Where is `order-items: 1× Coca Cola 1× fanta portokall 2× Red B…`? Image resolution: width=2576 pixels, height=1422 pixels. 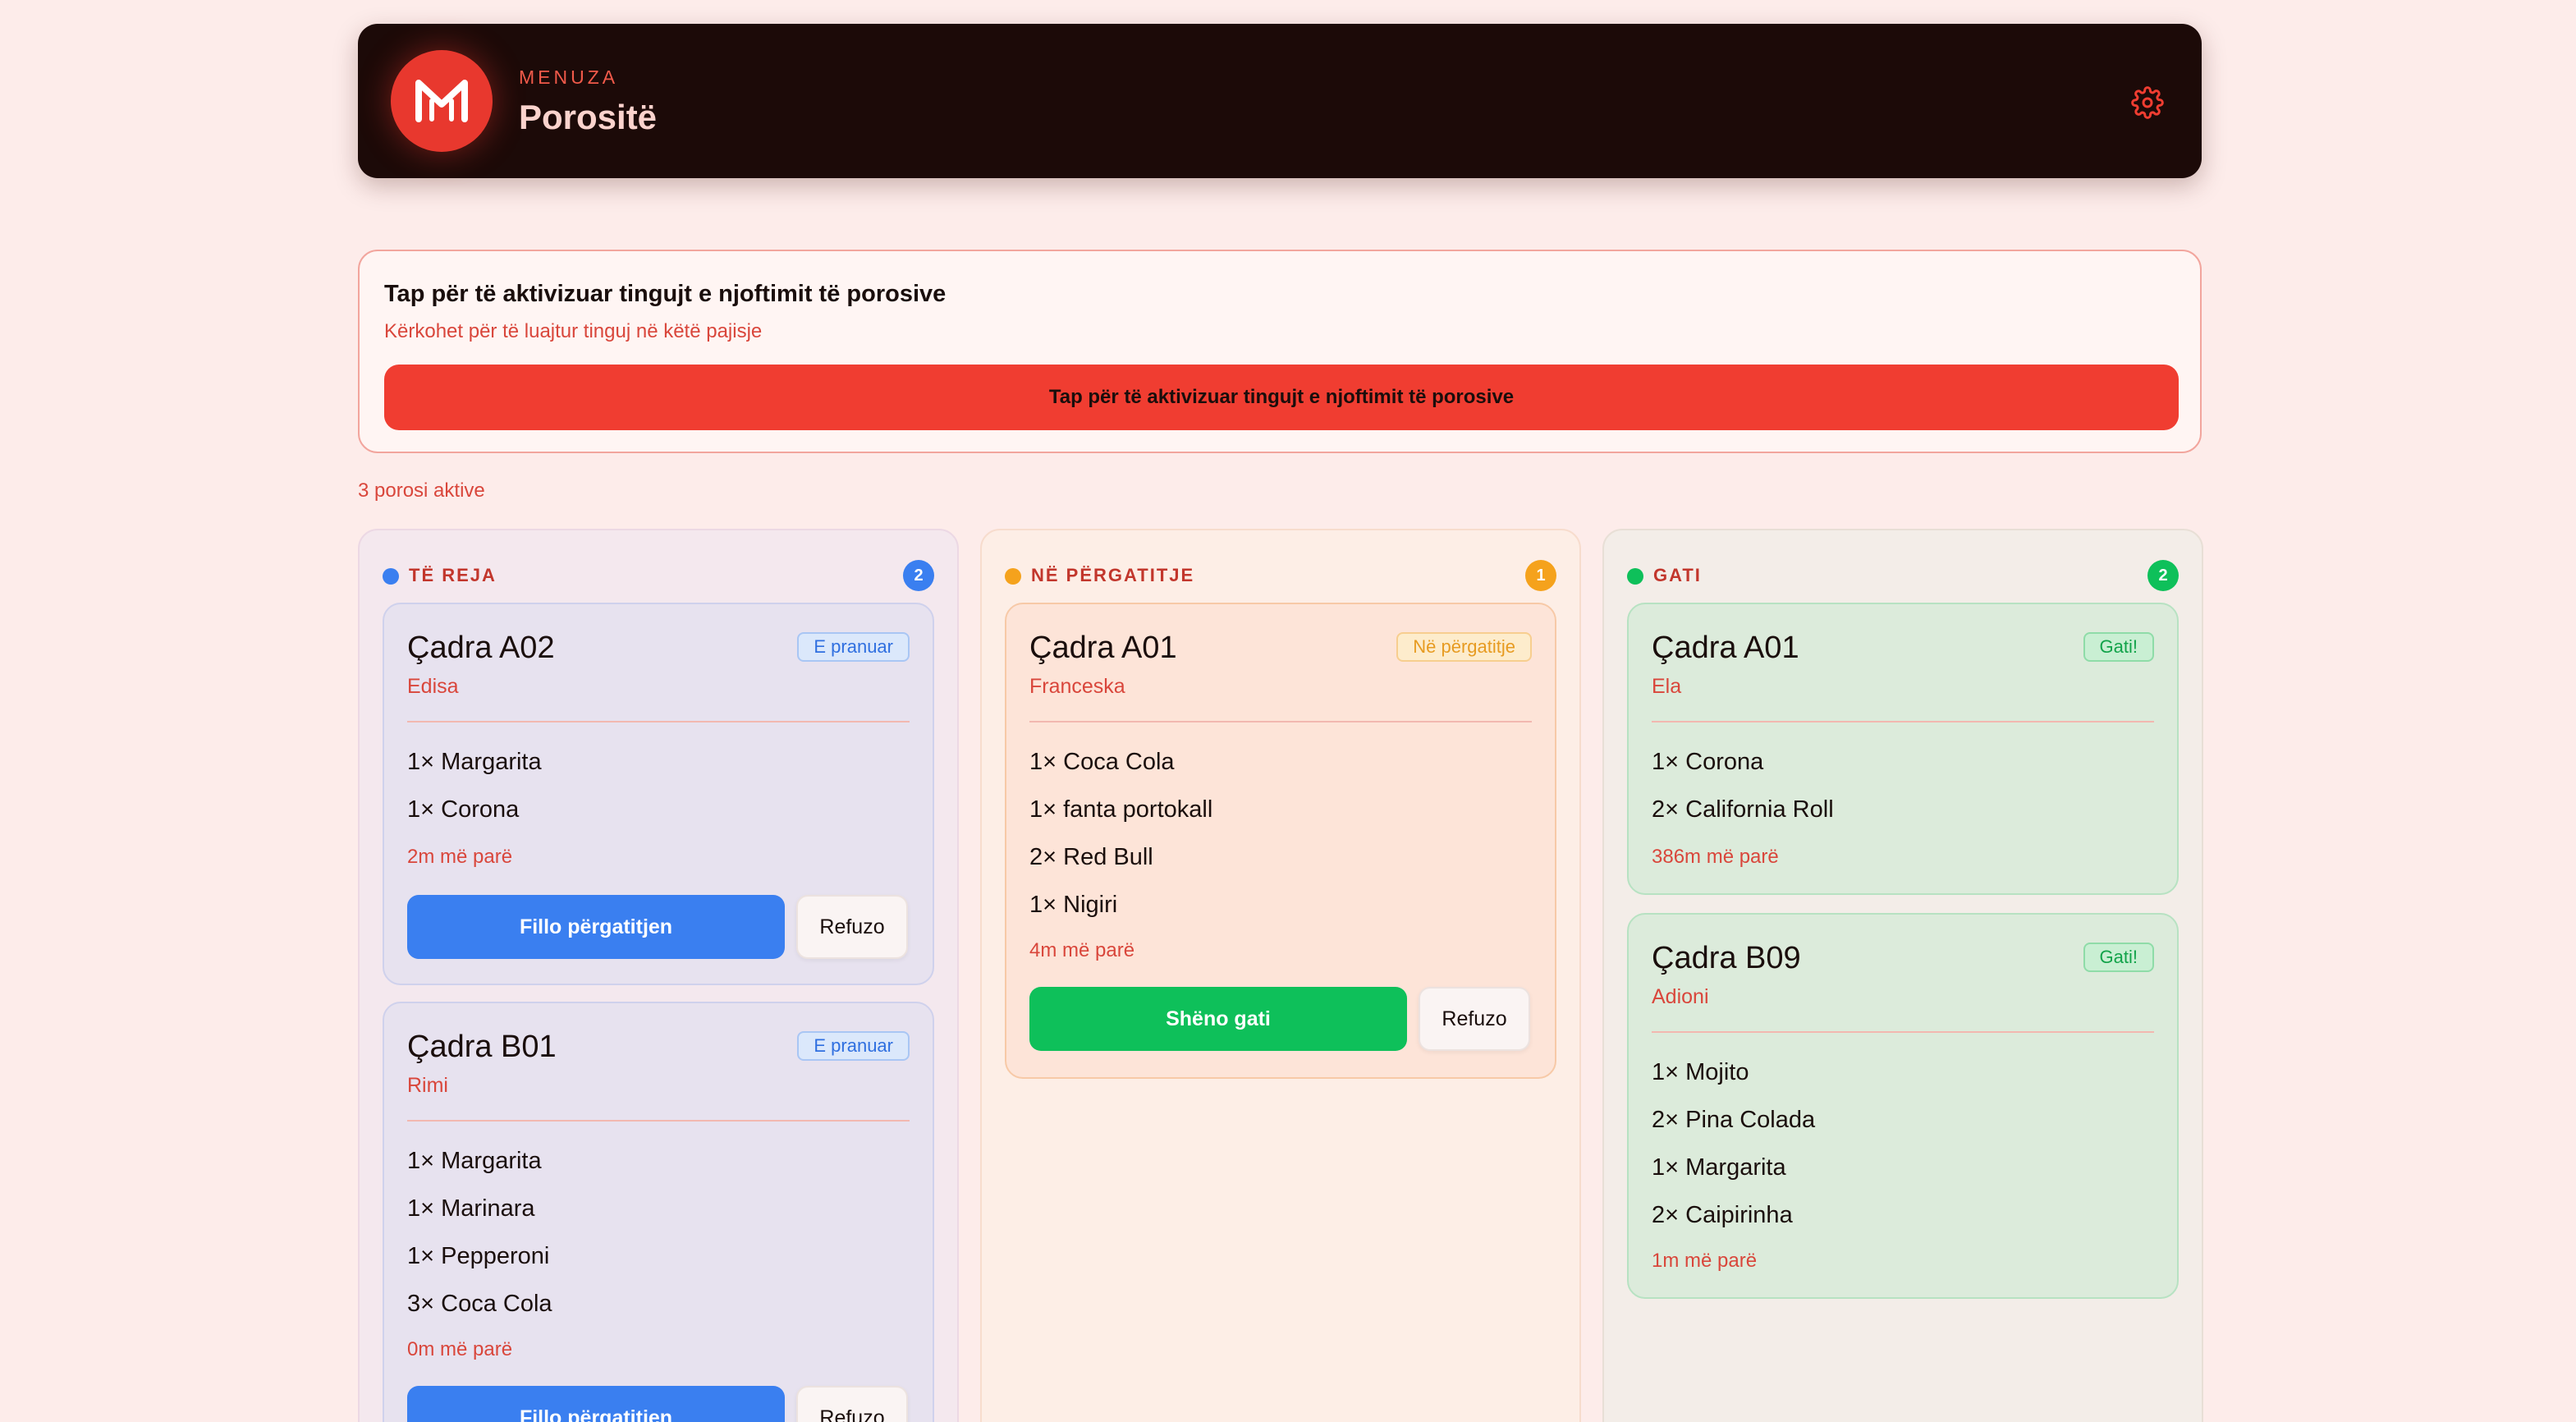 order-items: 1× Coca Cola 1× fanta portokall 2× Red B… is located at coordinates (1120, 842).